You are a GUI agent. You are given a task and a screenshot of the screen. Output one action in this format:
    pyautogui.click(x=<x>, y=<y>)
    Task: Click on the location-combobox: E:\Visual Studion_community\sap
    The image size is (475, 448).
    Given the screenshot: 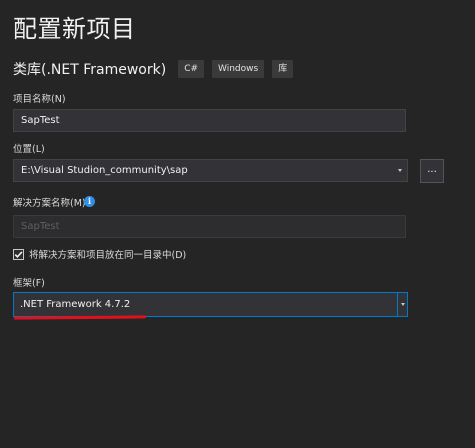 What is the action you would take?
    pyautogui.click(x=210, y=170)
    